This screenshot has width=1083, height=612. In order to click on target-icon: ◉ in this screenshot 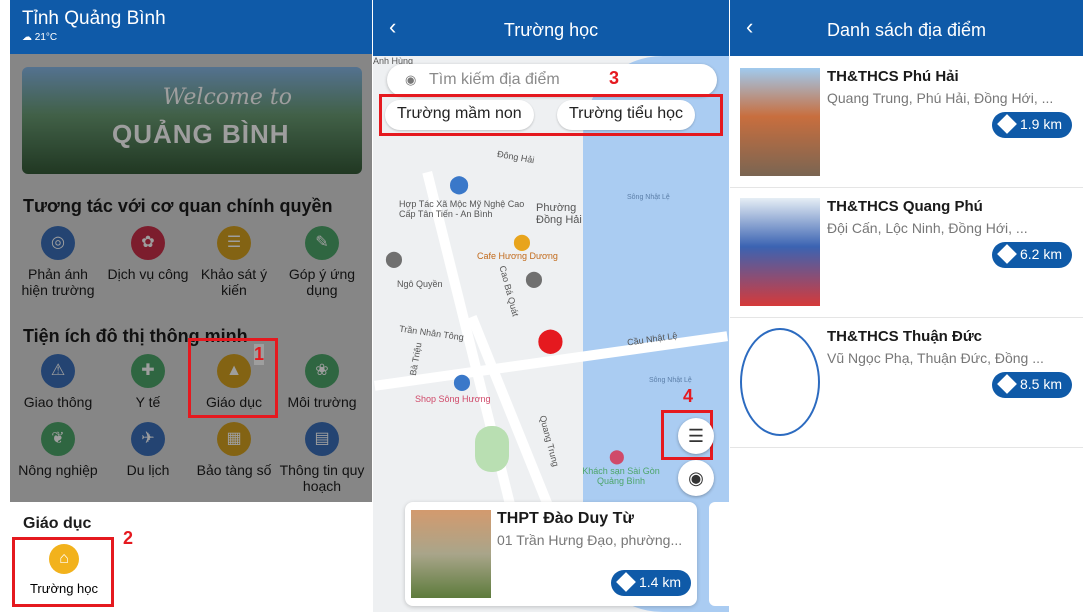, I will do `click(696, 477)`.